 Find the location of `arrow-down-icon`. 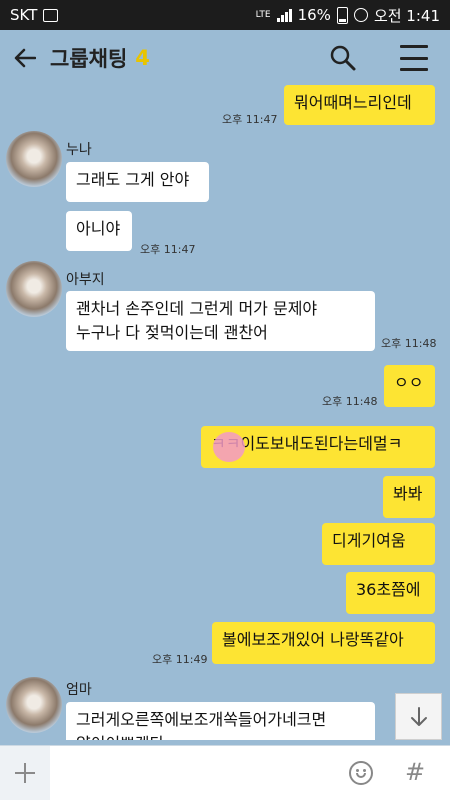

arrow-down-icon is located at coordinates (418, 716).